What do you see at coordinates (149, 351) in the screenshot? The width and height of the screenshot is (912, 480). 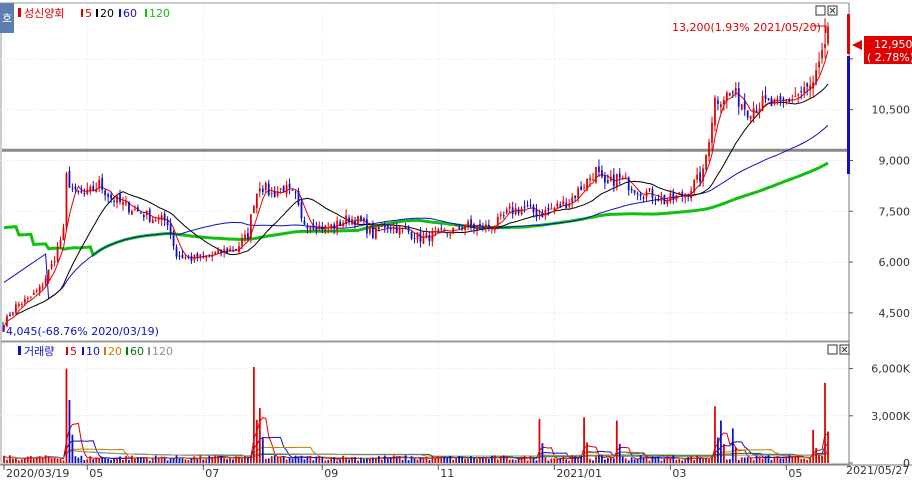 I see `vol-legend-ma120-swatch` at bounding box center [149, 351].